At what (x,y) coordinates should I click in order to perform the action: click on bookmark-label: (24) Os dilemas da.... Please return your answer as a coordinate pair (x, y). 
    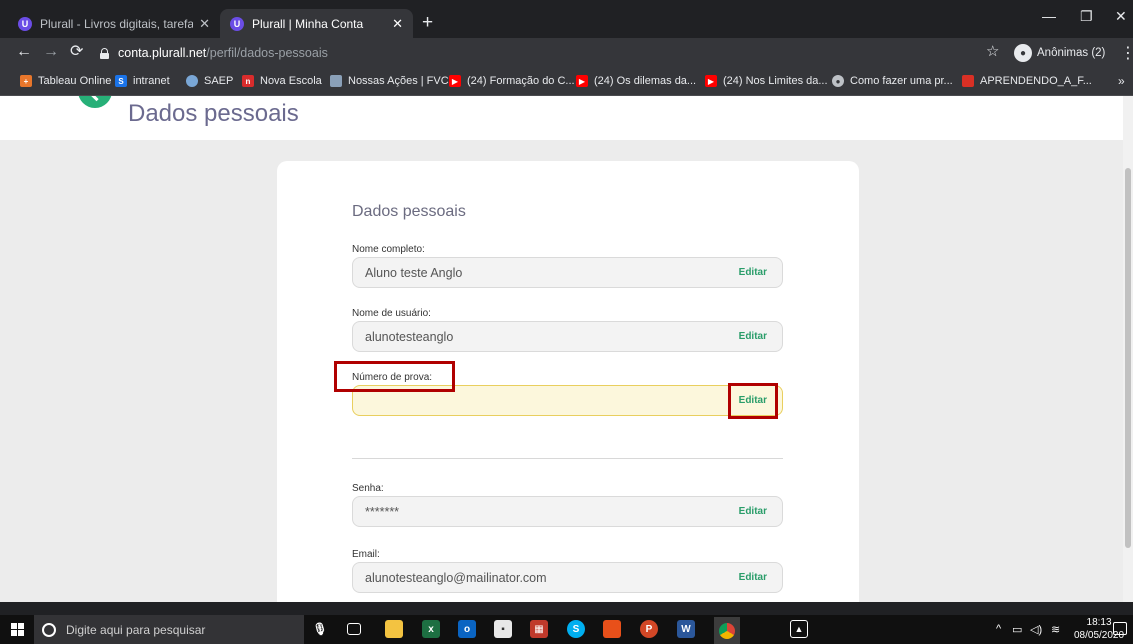
    Looking at the image, I should click on (645, 81).